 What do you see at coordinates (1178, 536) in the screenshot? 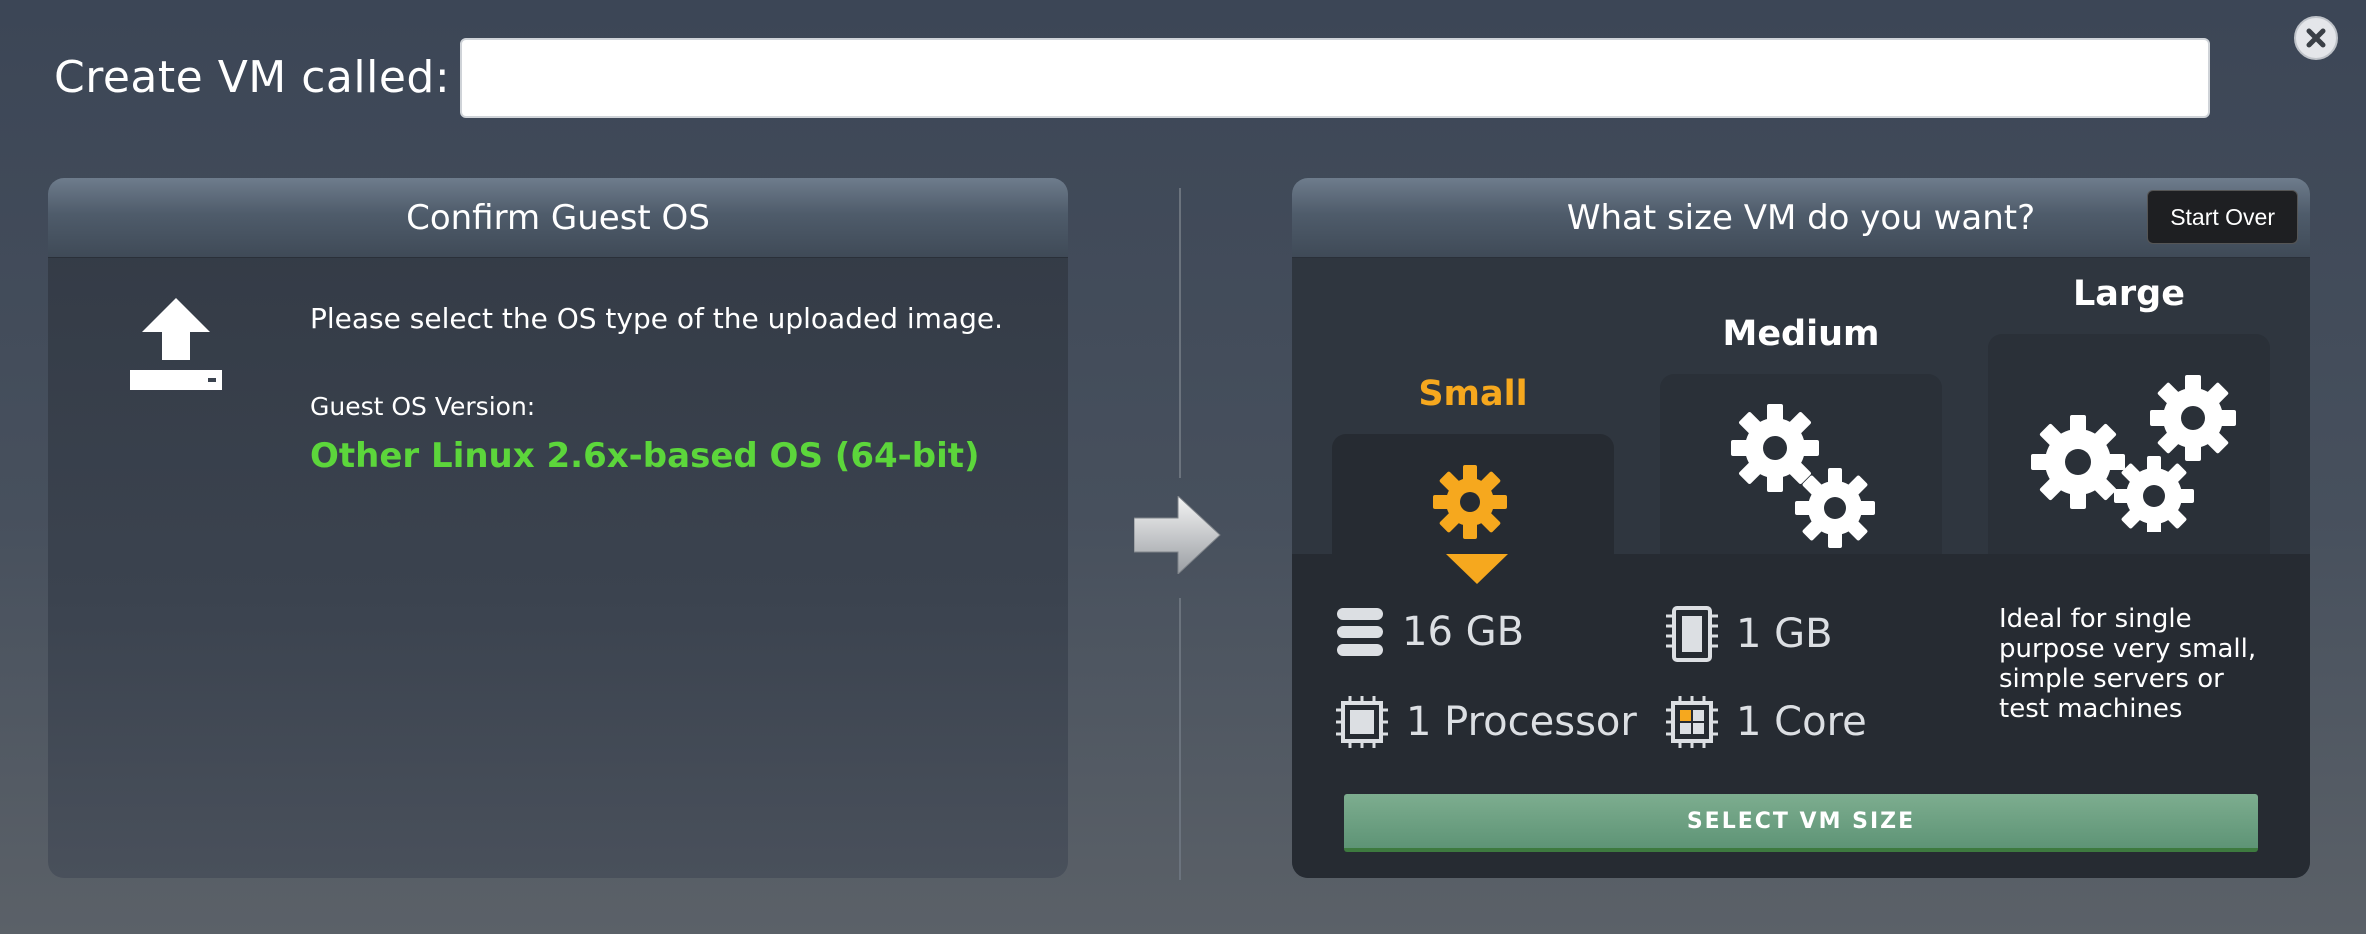
I see `arrow-right-icon` at bounding box center [1178, 536].